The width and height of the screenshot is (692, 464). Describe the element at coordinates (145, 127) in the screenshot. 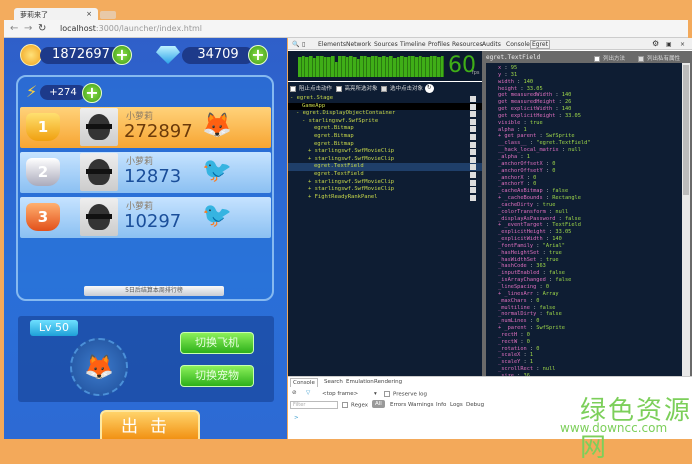

I see `rank-row: 1 小萝莉 272897 🦊` at that location.